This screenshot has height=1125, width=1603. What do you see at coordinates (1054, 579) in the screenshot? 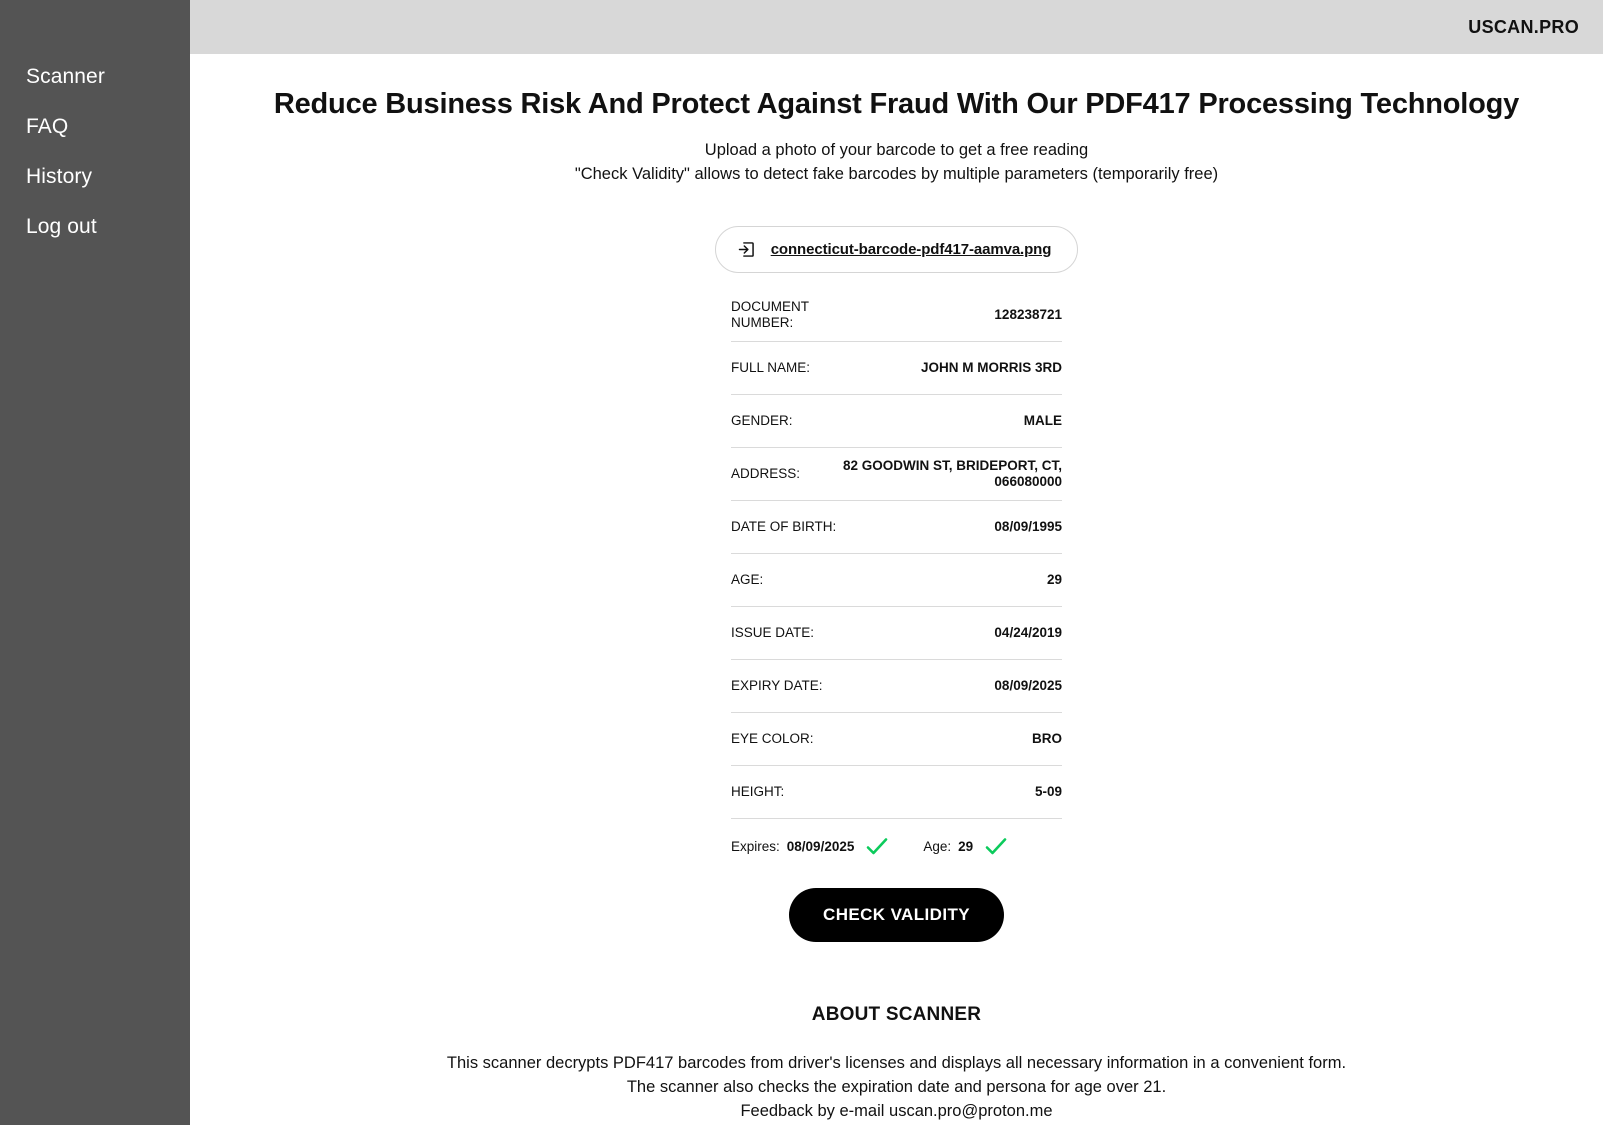
I see `field-value: 29` at bounding box center [1054, 579].